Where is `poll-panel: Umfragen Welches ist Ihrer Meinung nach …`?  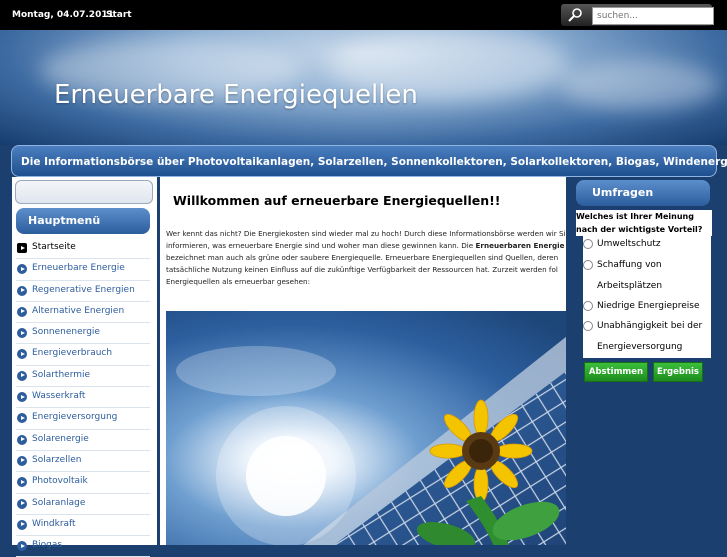
poll-panel: Umfragen Welches ist Ihrer Meinung nach … is located at coordinates (645, 361).